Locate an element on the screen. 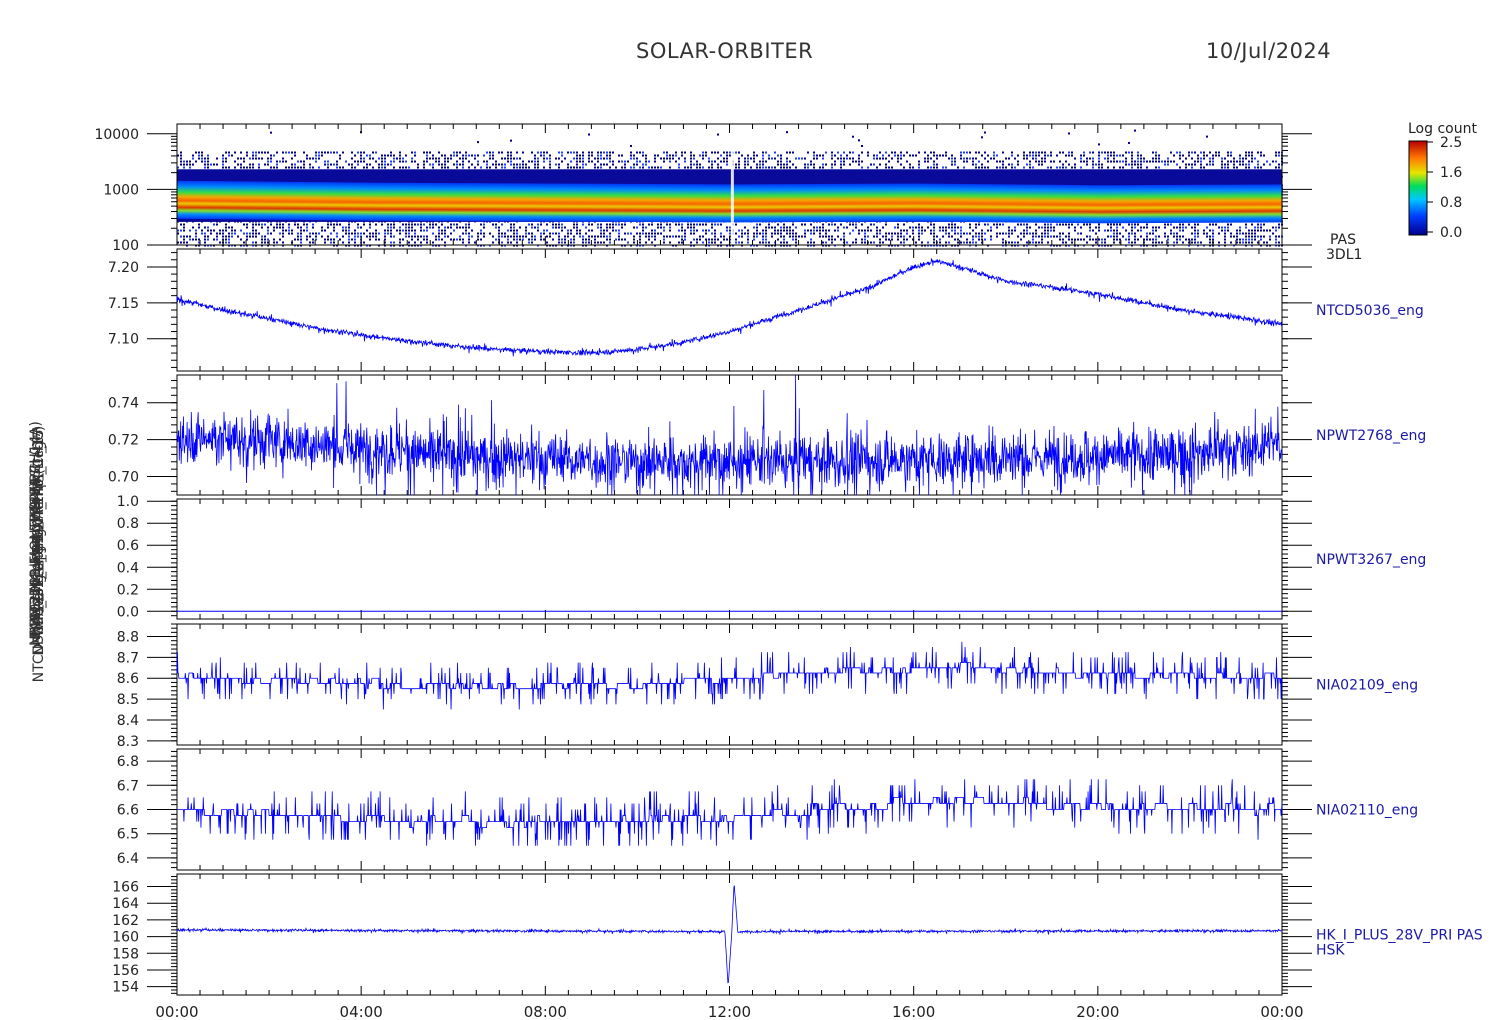  y-tick-label: 8.6 is located at coordinates (128, 679).